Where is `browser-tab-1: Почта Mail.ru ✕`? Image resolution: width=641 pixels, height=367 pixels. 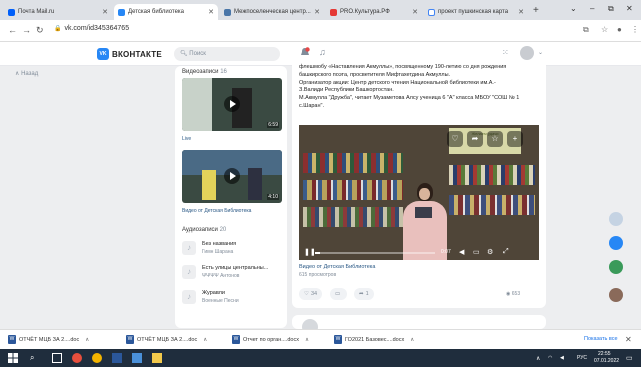 browser-tab-1: Почта Mail.ru ✕ is located at coordinates (58, 12).